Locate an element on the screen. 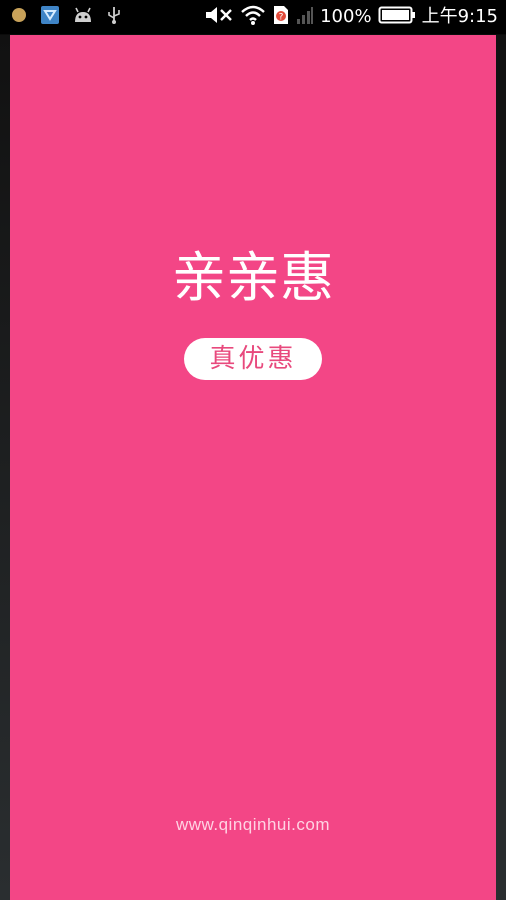  app-notification-icon is located at coordinates (50, 17).